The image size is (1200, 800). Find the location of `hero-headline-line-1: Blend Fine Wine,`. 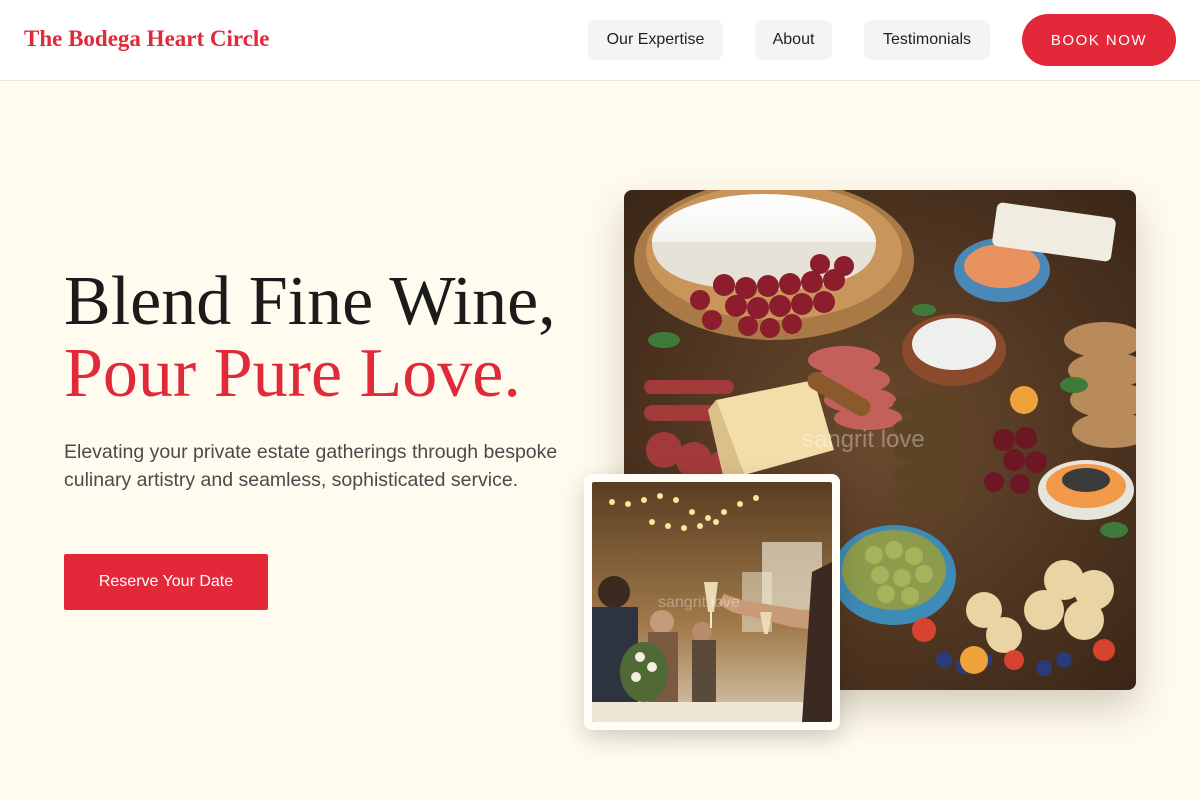

hero-headline-line-1: Blend Fine Wine, is located at coordinates (310, 301).